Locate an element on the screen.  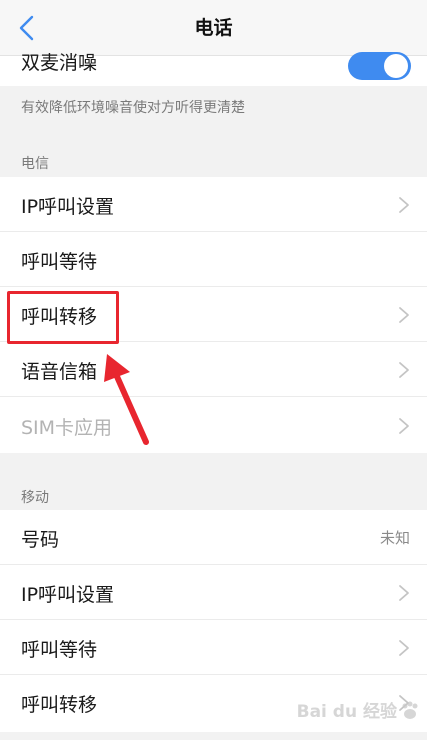
section-title-mobile: 移动 is located at coordinates (35, 498).